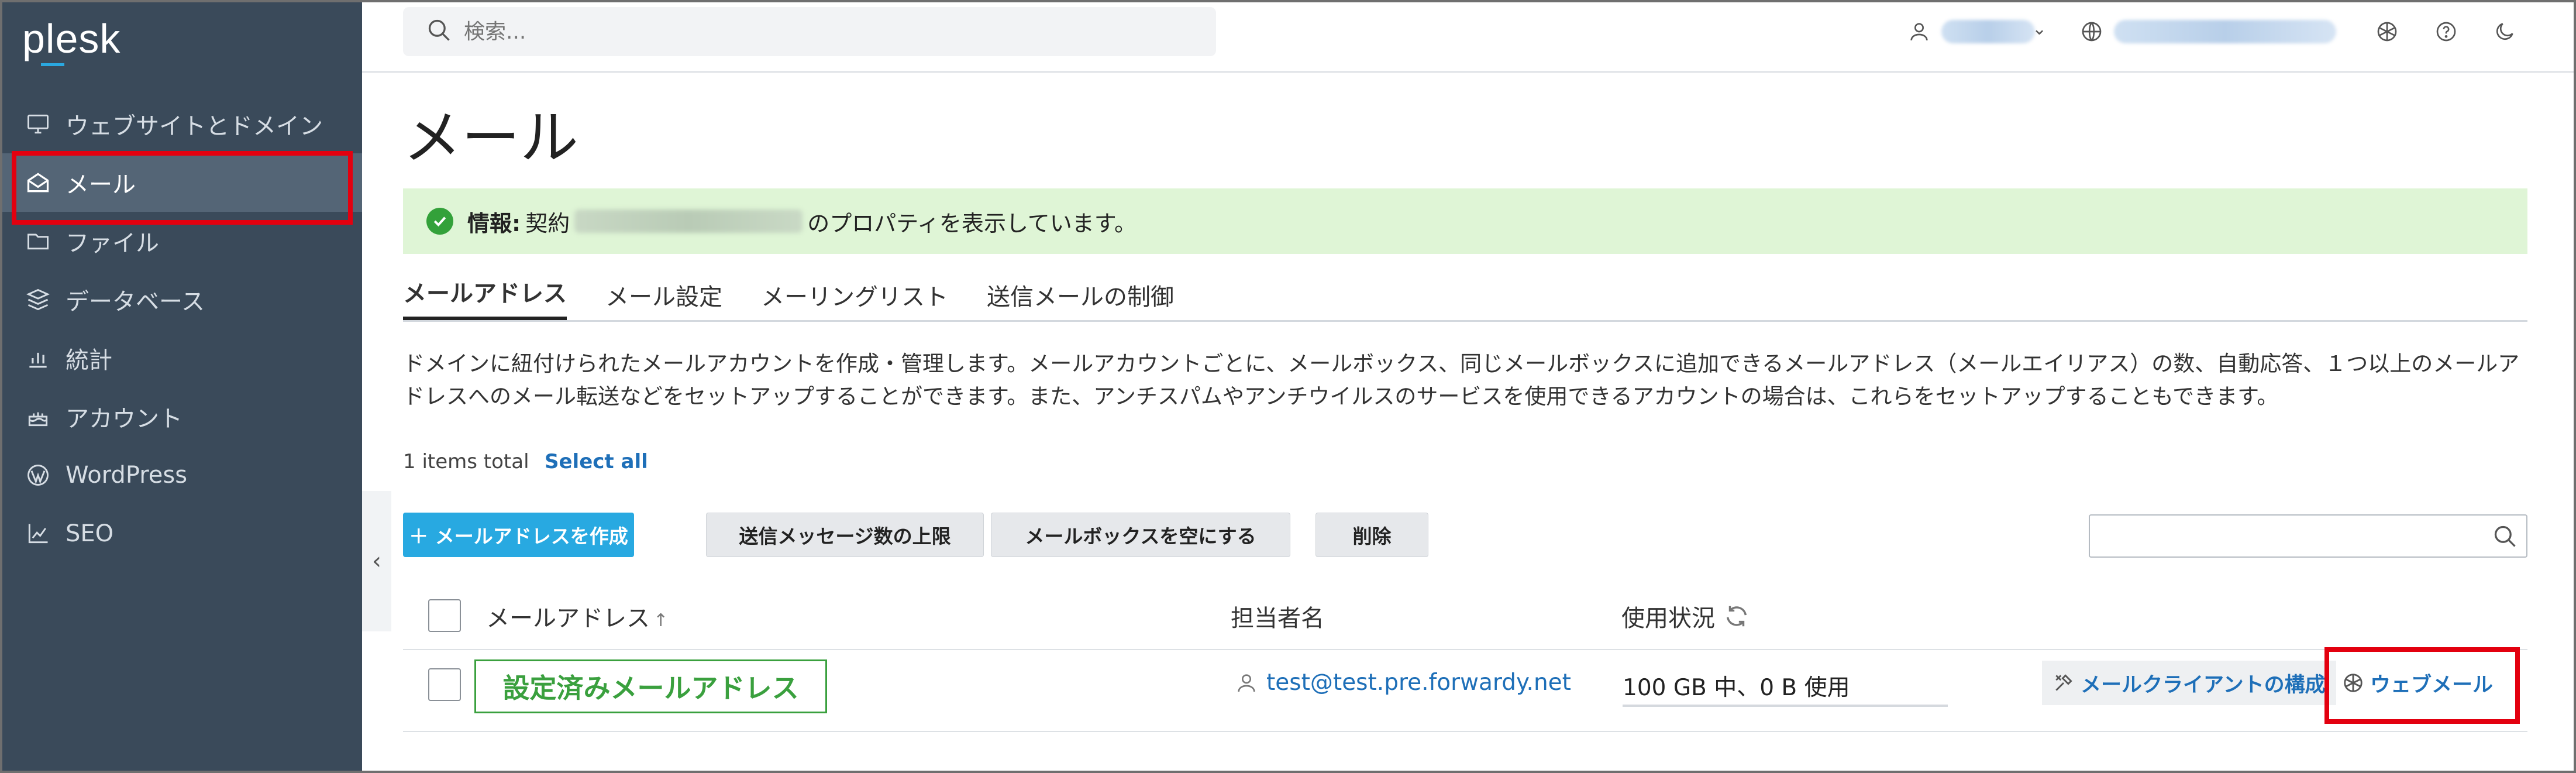 This screenshot has height=773, width=2576. Describe the element at coordinates (38, 124) in the screenshot. I see `monitor-icon` at that location.